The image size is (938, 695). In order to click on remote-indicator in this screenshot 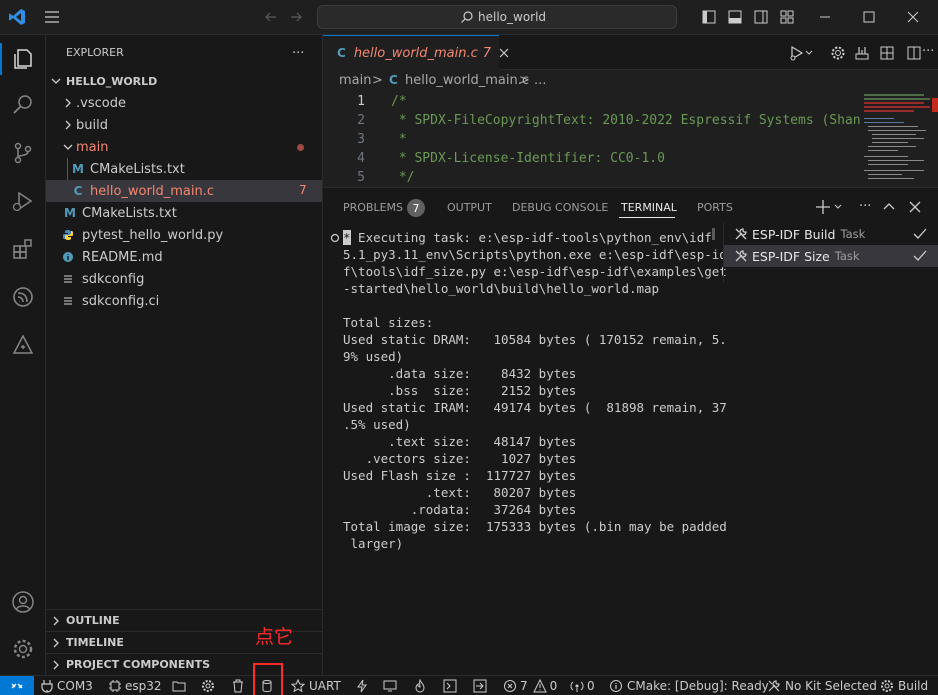, I will do `click(17, 685)`.